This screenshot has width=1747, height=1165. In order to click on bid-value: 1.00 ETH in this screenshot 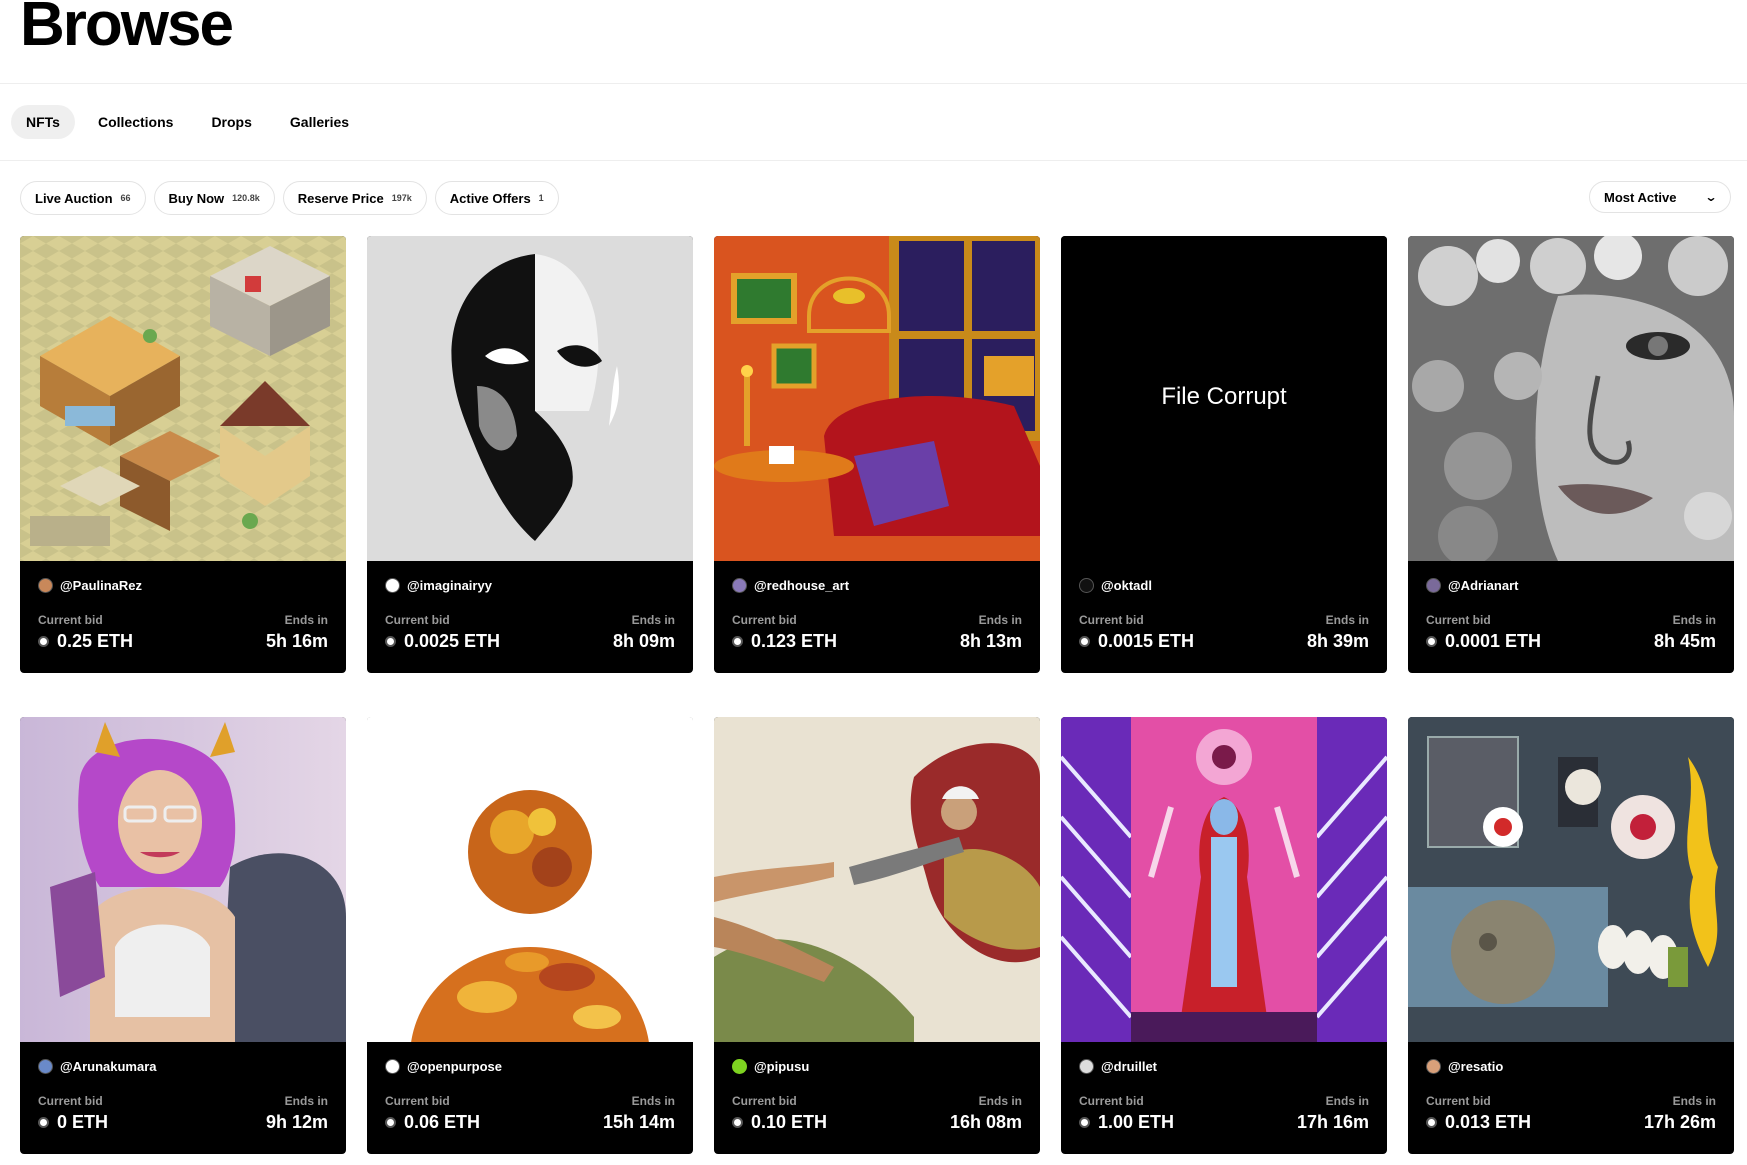, I will do `click(1136, 1122)`.